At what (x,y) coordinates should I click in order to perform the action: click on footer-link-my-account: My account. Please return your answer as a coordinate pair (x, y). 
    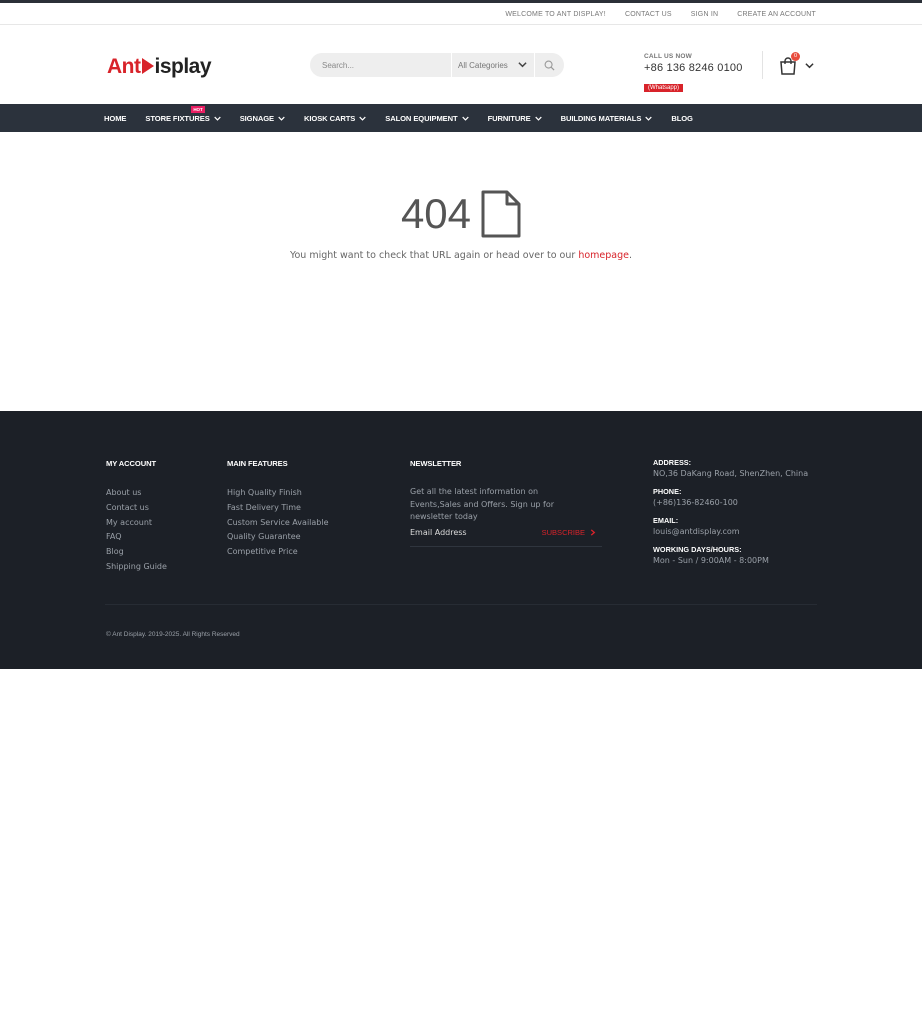
    Looking at the image, I should click on (136, 523).